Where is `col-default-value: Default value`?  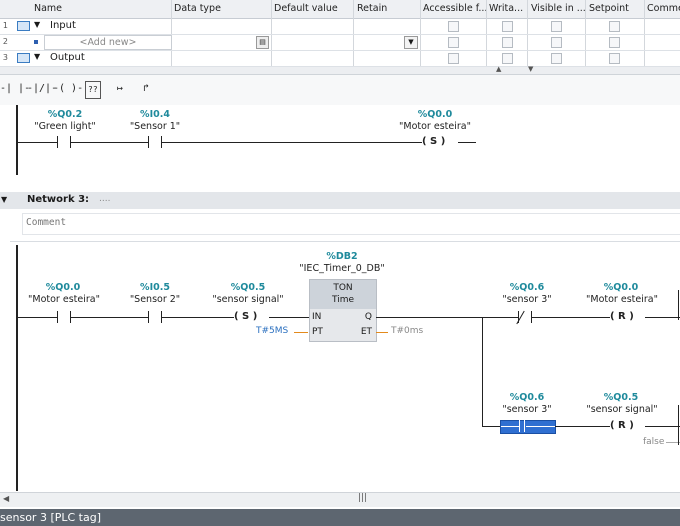
col-default-value: Default value is located at coordinates (306, 8).